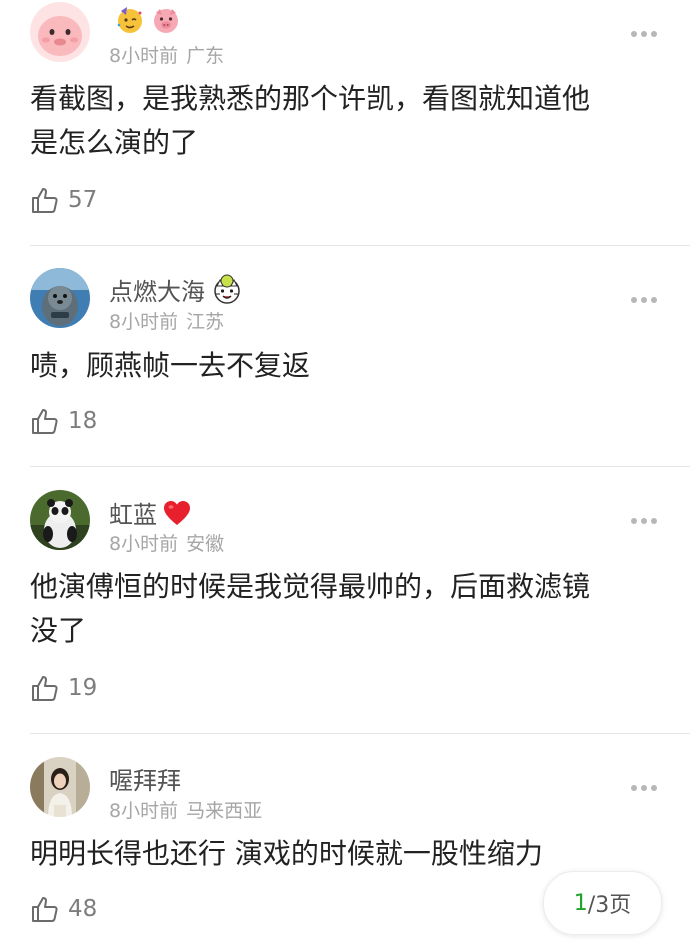 This screenshot has height=948, width=690. Describe the element at coordinates (63, 909) in the screenshot. I see `like-button: 48` at that location.